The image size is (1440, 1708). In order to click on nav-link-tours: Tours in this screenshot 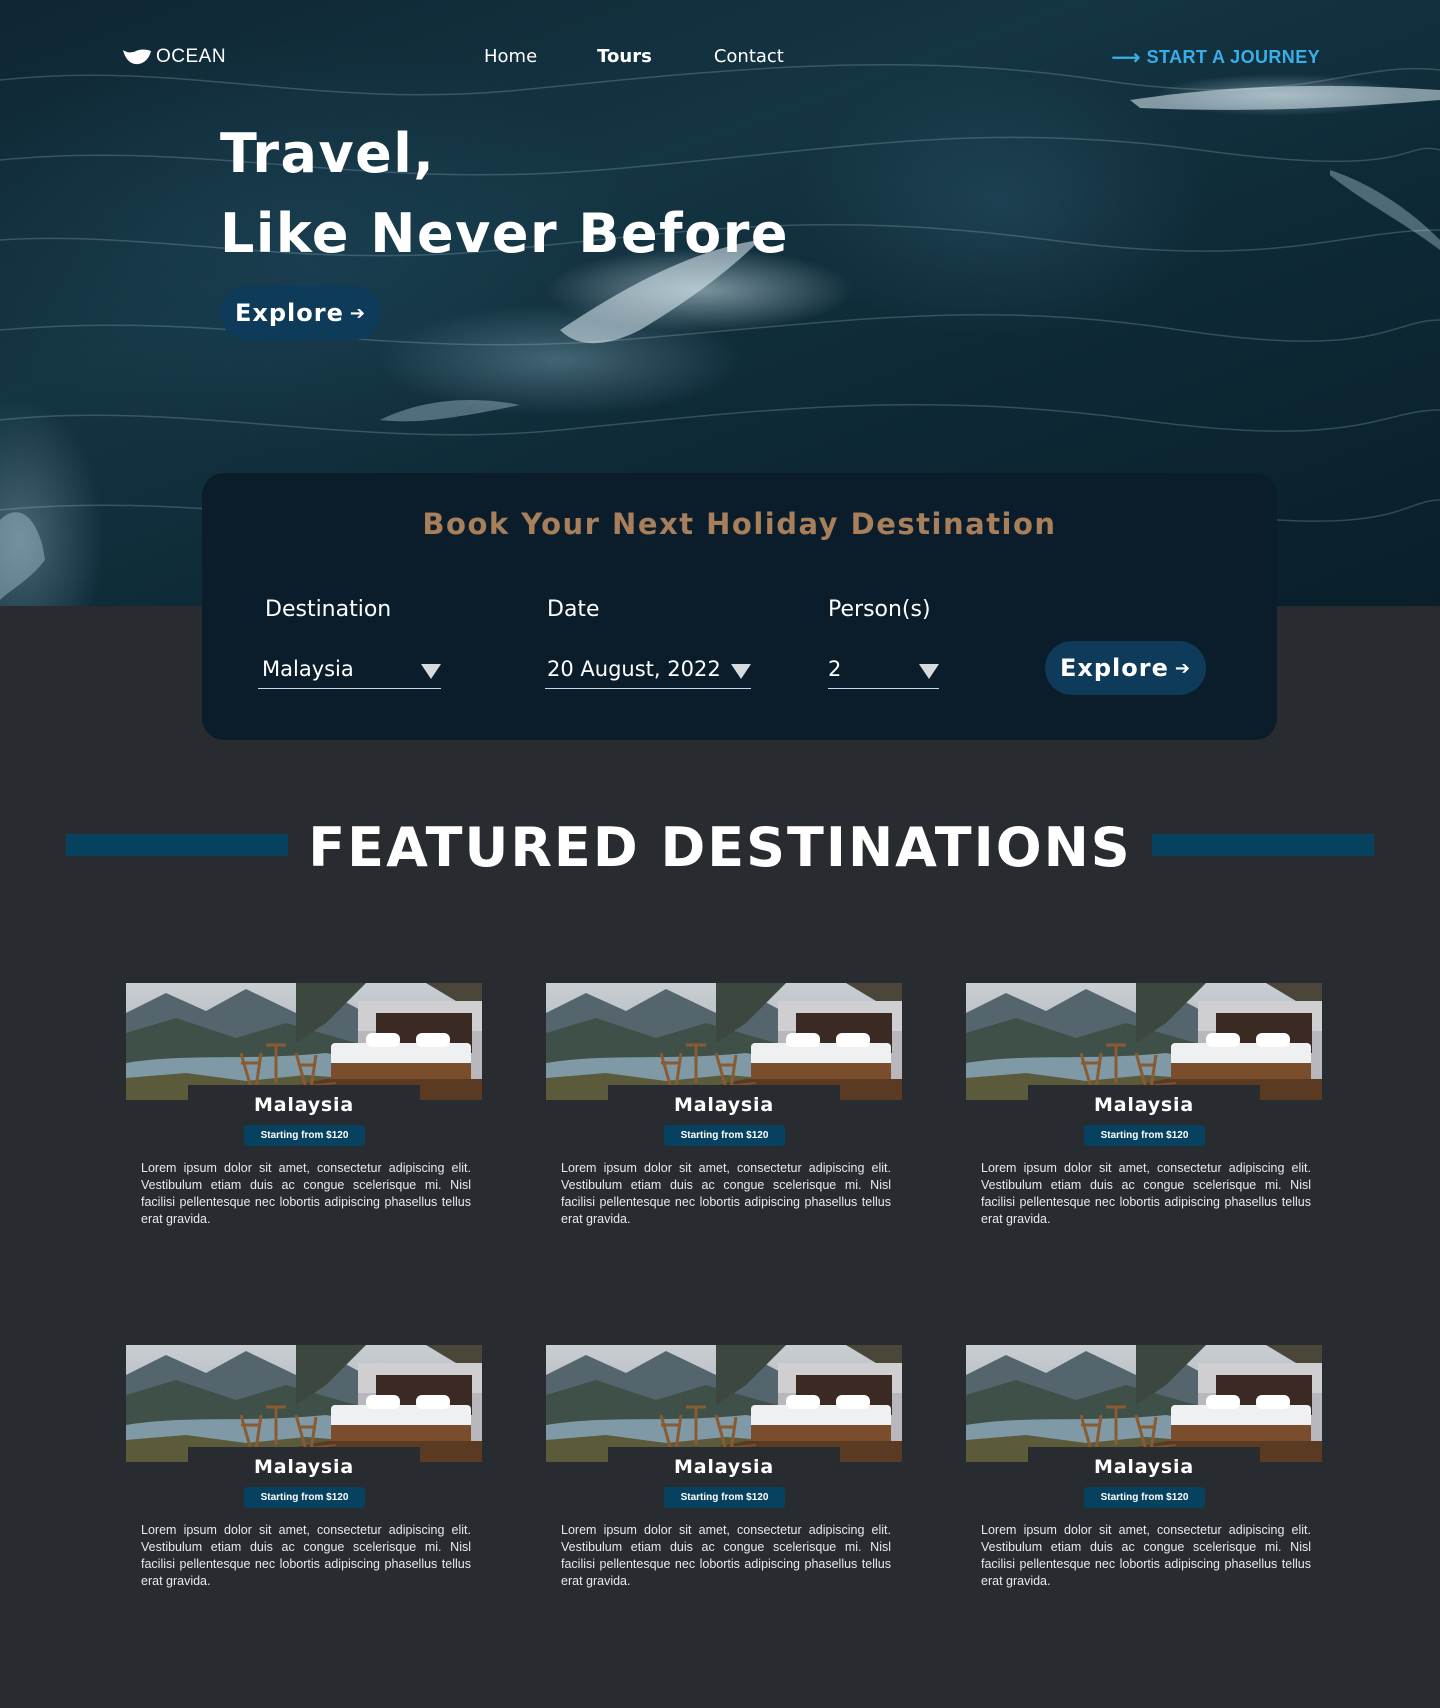, I will do `click(624, 56)`.